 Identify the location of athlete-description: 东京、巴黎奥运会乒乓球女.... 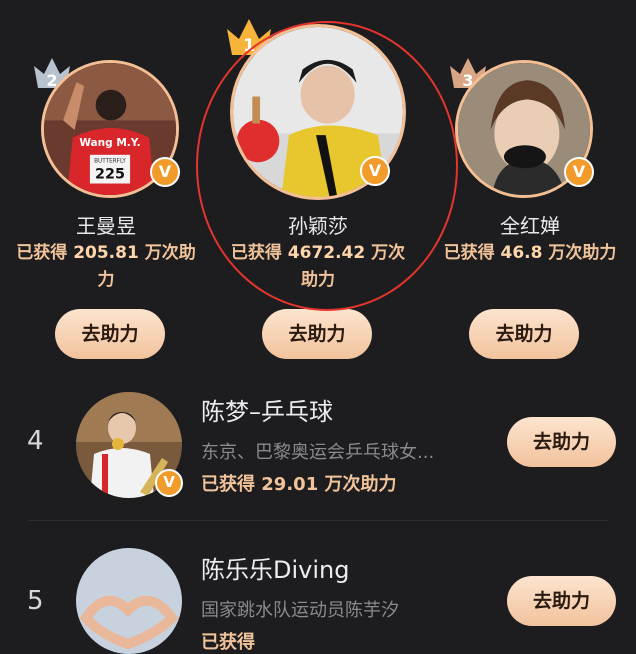
(318, 452).